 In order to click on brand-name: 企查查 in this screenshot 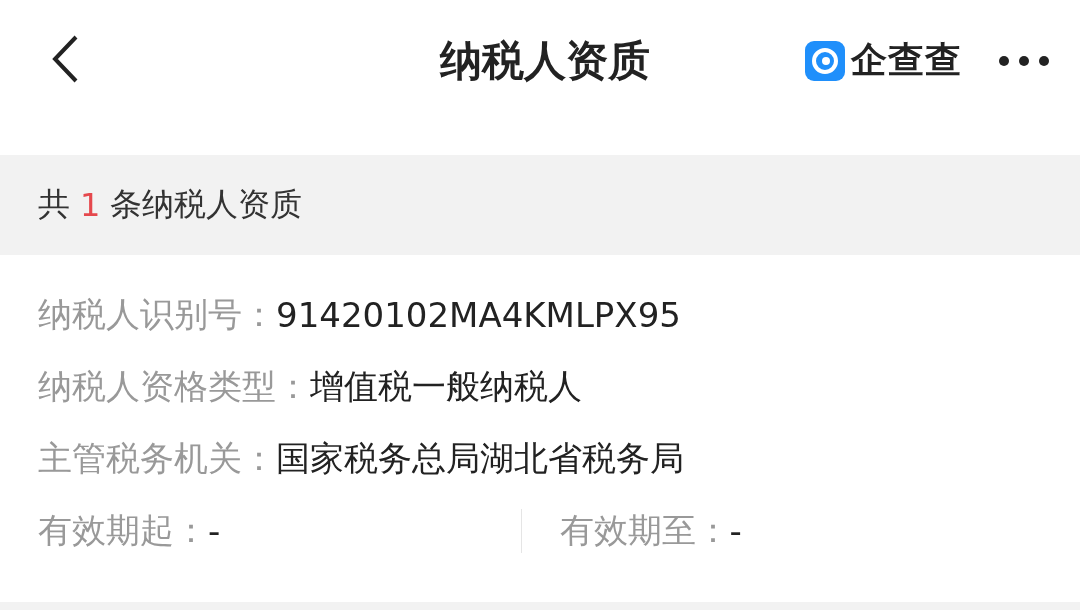, I will do `click(906, 60)`.